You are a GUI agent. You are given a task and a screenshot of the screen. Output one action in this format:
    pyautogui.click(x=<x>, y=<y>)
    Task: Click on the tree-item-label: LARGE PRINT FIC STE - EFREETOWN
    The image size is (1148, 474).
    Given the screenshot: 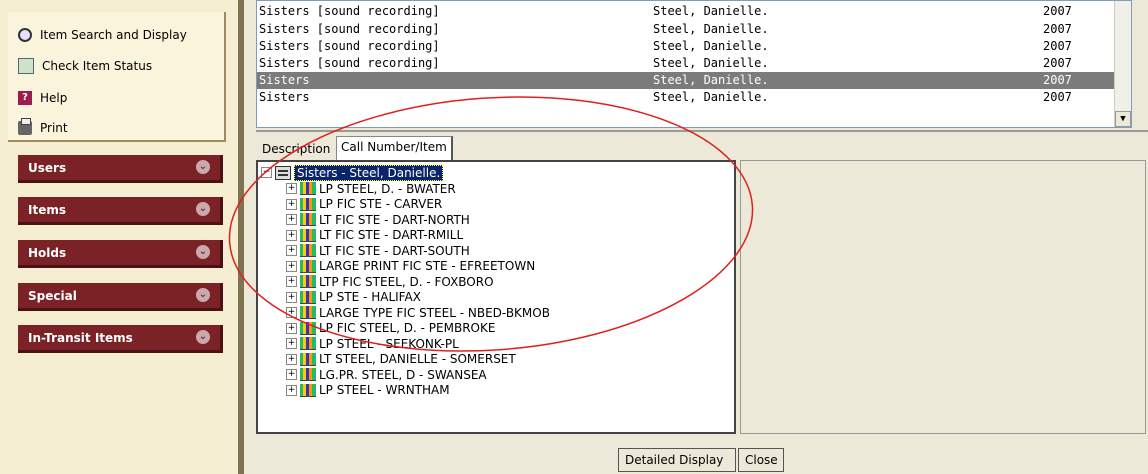 What is the action you would take?
    pyautogui.click(x=427, y=266)
    